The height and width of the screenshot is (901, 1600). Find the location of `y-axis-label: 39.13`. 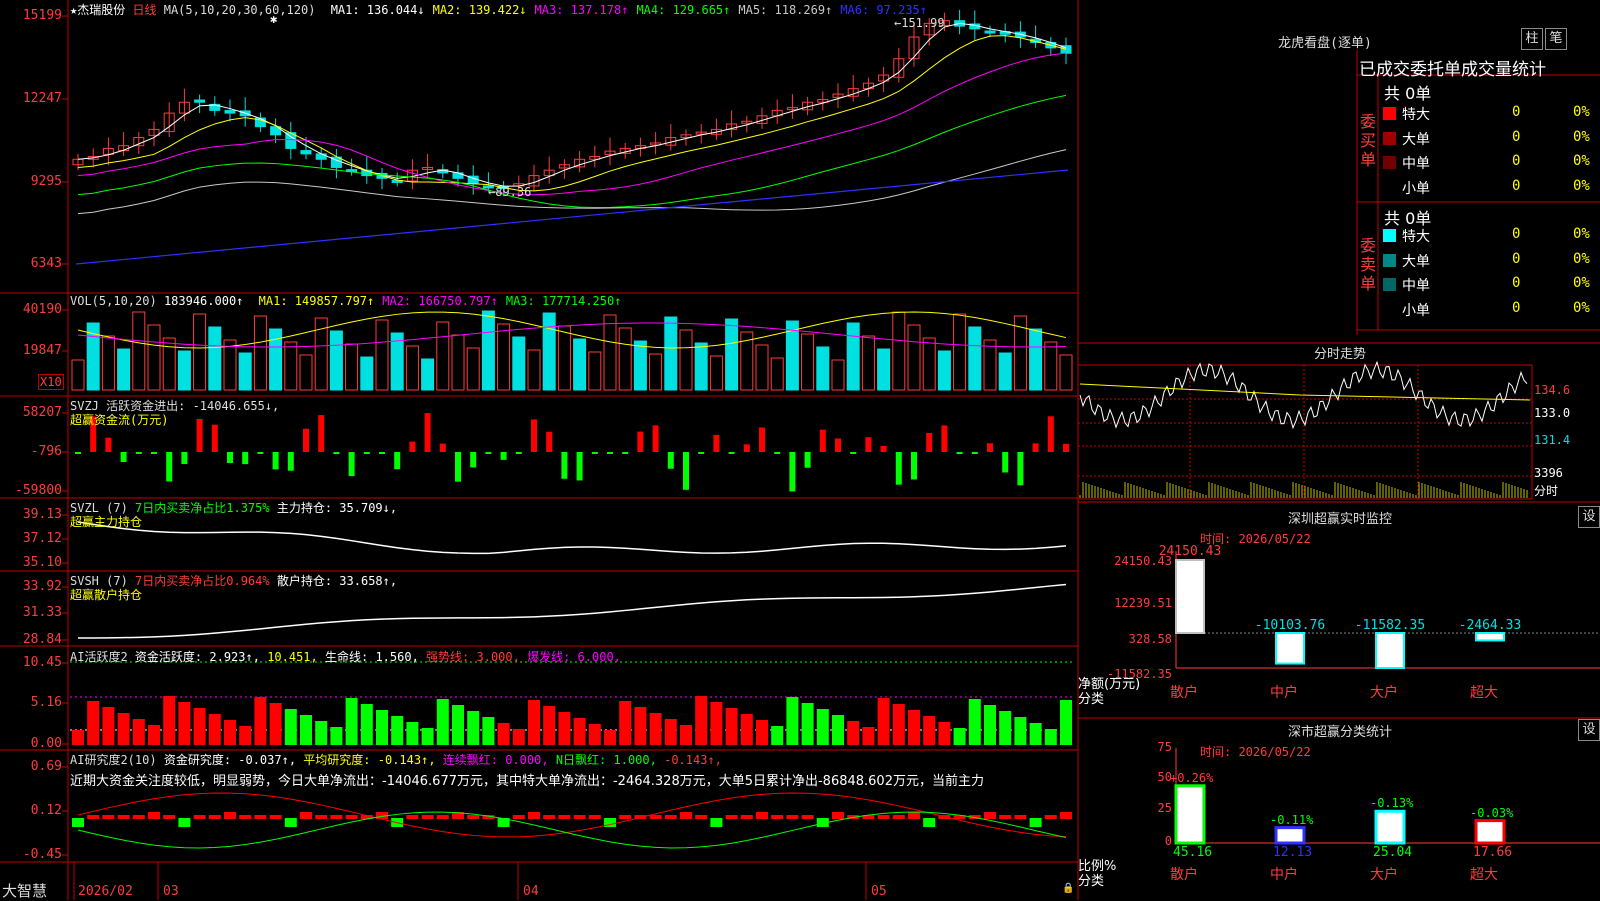

y-axis-label: 39.13 is located at coordinates (42, 514).